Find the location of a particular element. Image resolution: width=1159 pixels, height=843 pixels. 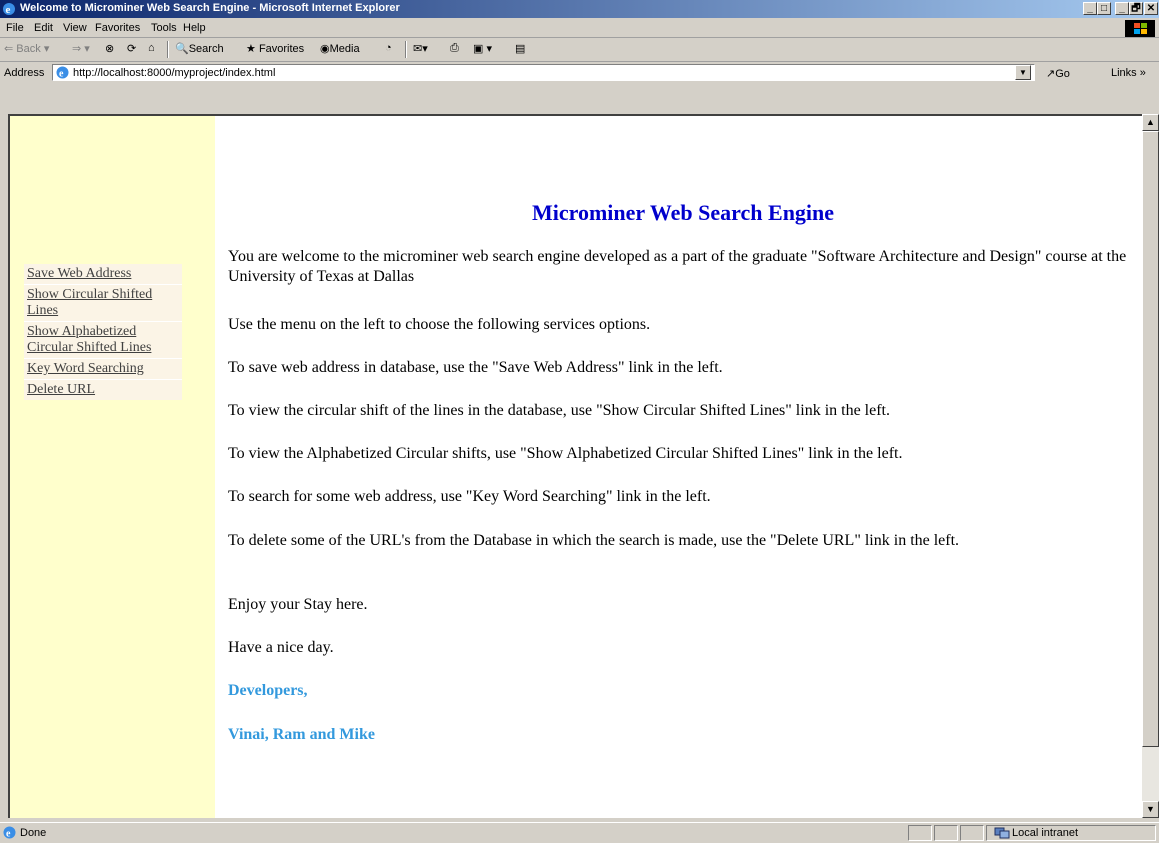

menu-help: Help is located at coordinates (194, 28).